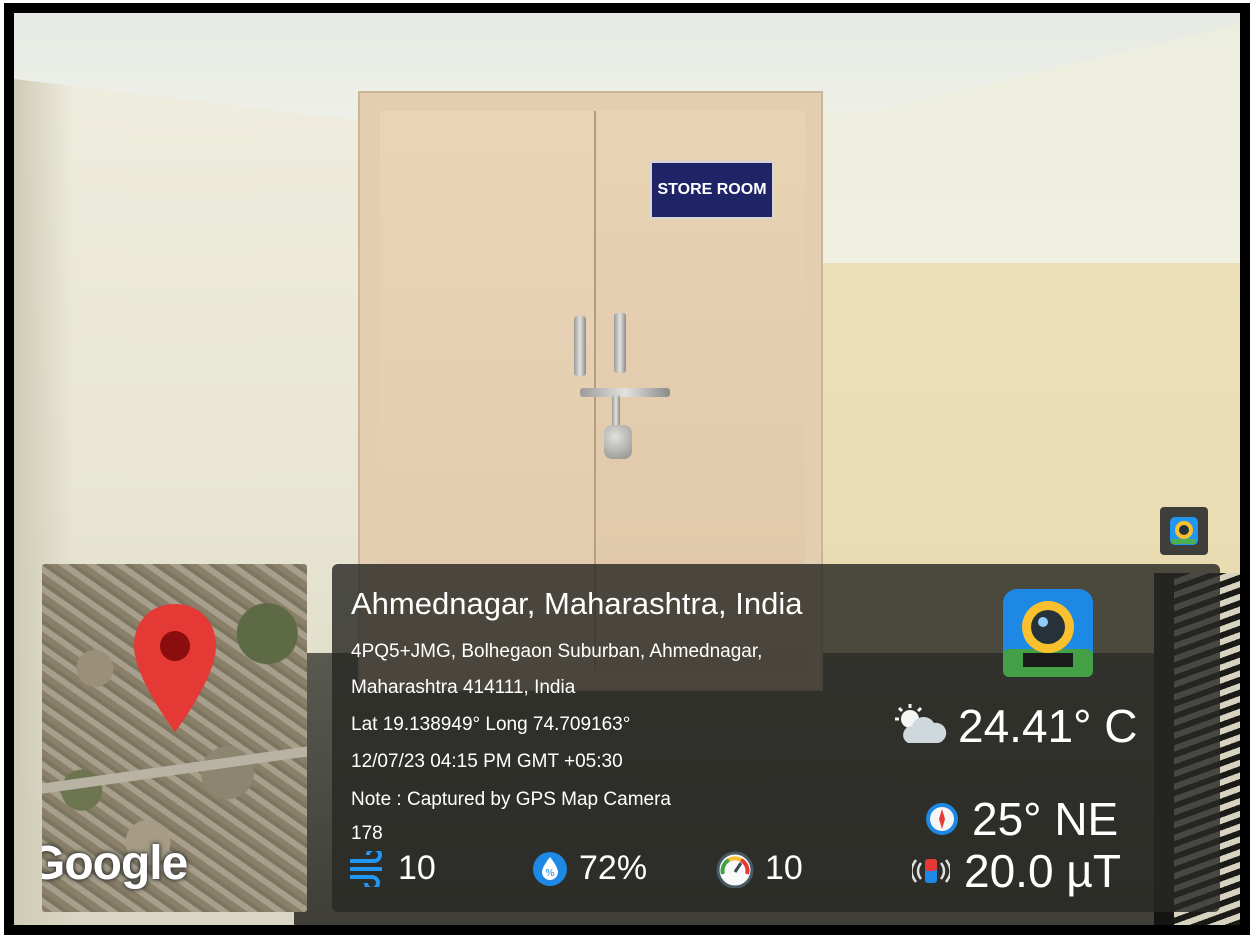  I want to click on datetime: 12/07/23 04:15 PM GMT +05:30, so click(487, 761).